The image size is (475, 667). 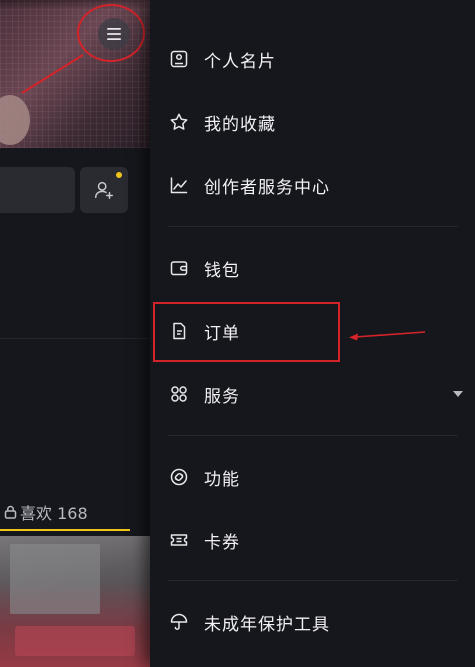 What do you see at coordinates (312, 477) in the screenshot?
I see `menu-item-features: 功能` at bounding box center [312, 477].